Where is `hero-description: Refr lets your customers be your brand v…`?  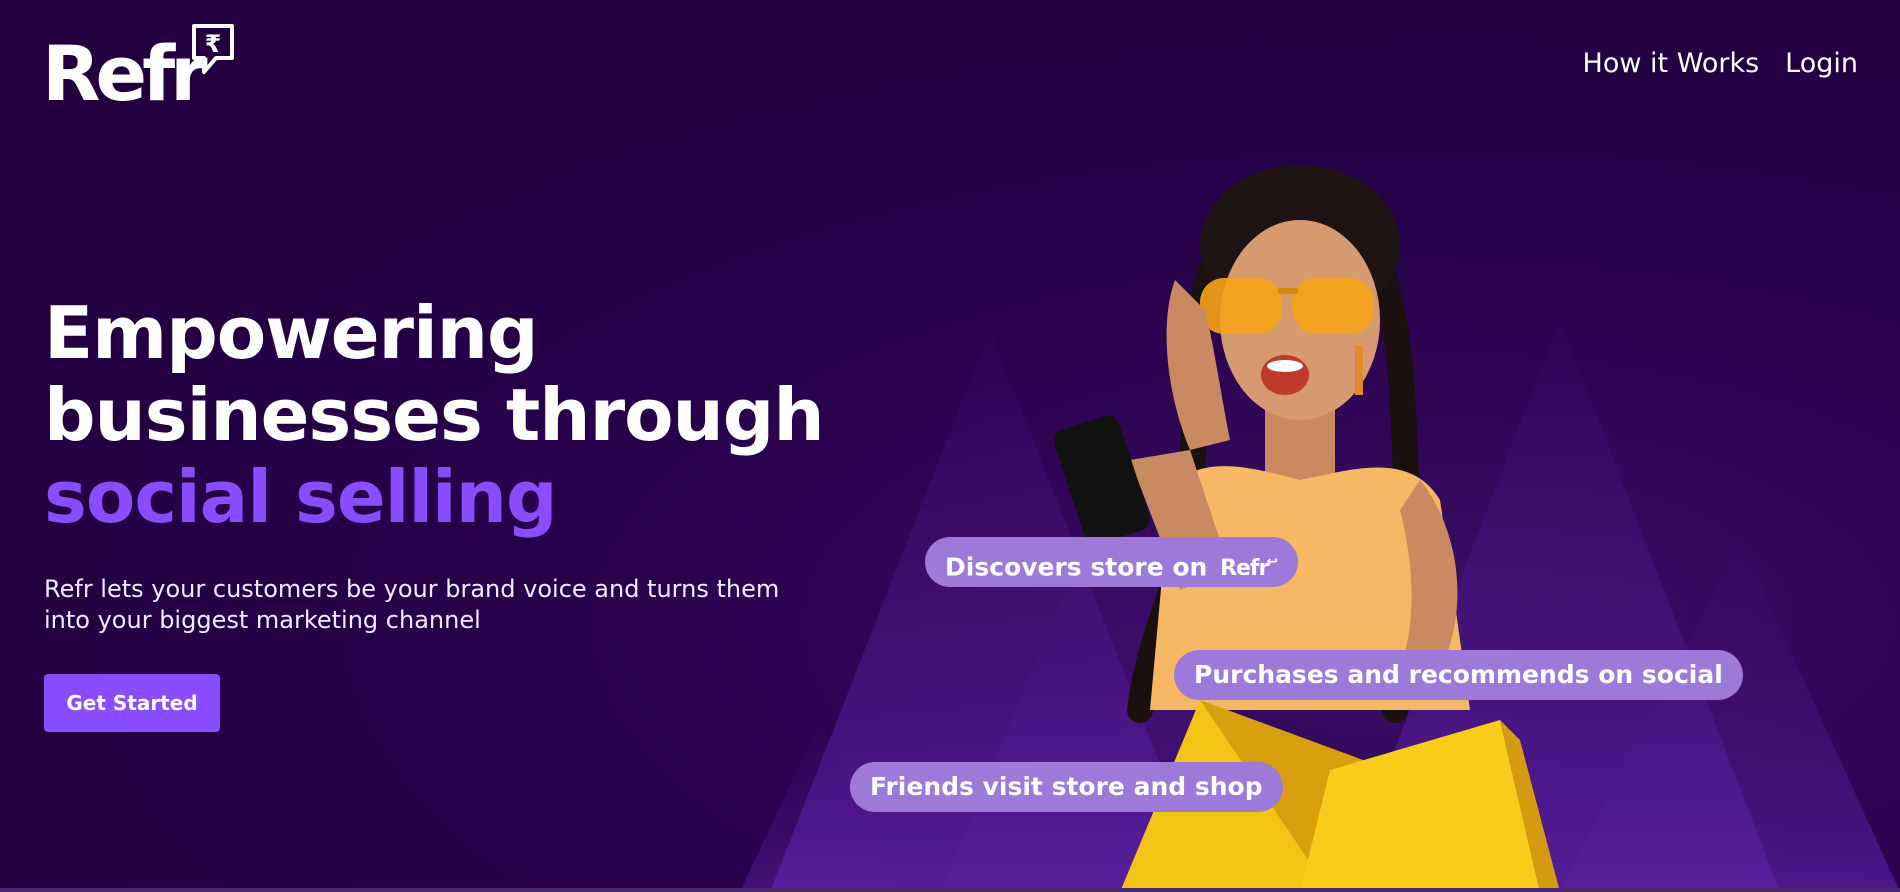 hero-description: Refr lets your customers be your brand v… is located at coordinates (412, 604).